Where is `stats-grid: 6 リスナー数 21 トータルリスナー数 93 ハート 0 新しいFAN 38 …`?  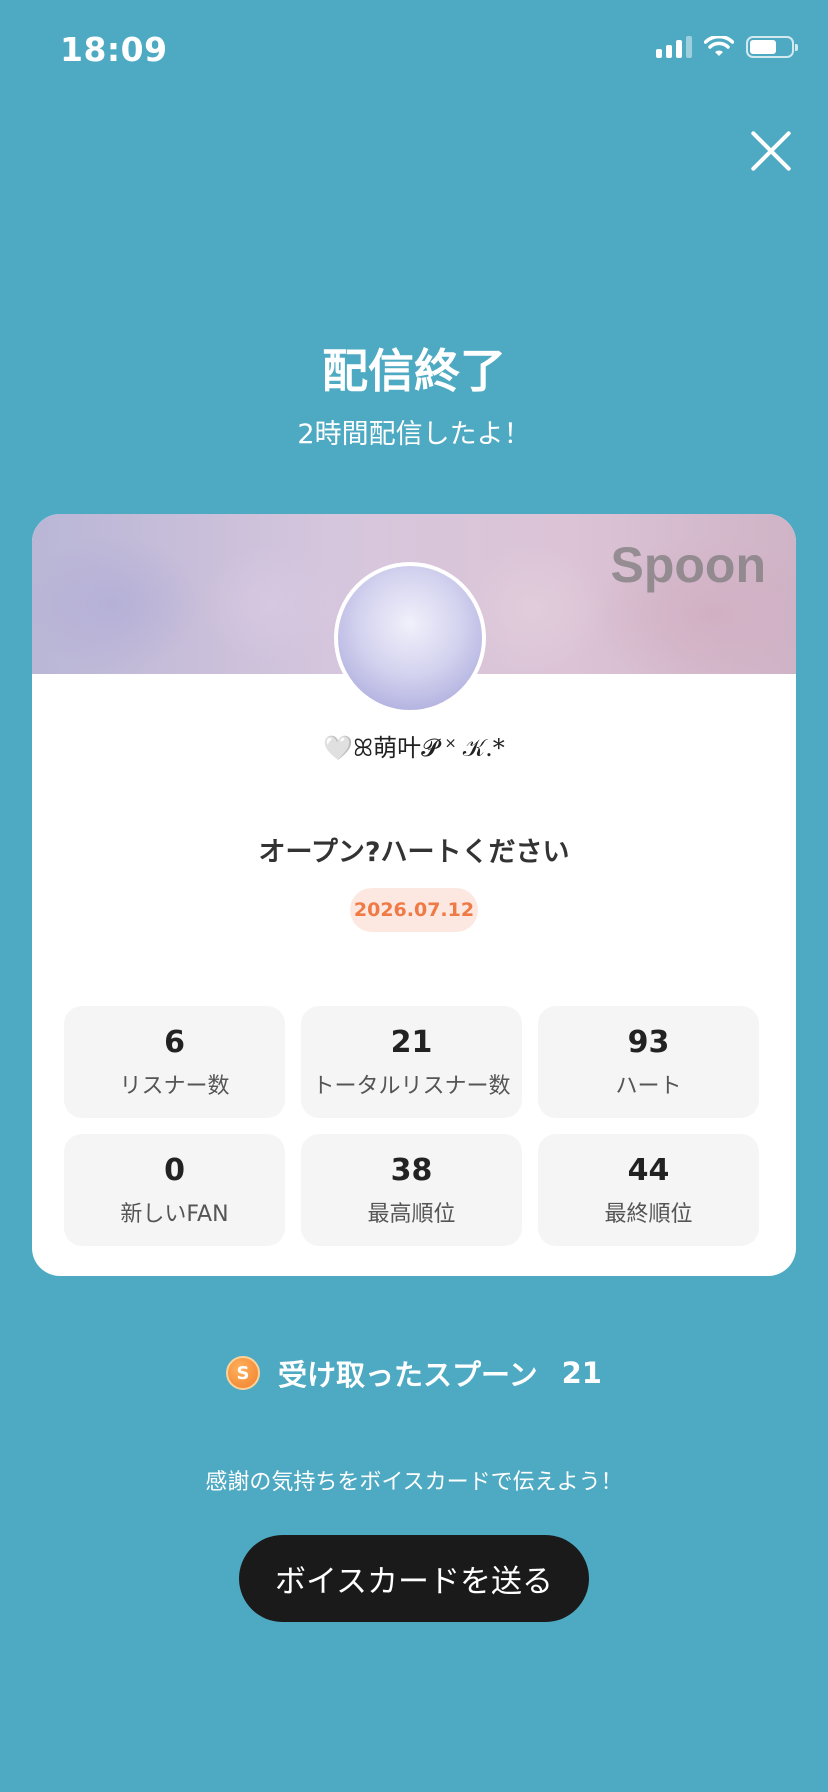
stats-grid: 6 リスナー数 21 トータルリスナー数 93 ハート 0 新しいFAN 38 … is located at coordinates (414, 1126).